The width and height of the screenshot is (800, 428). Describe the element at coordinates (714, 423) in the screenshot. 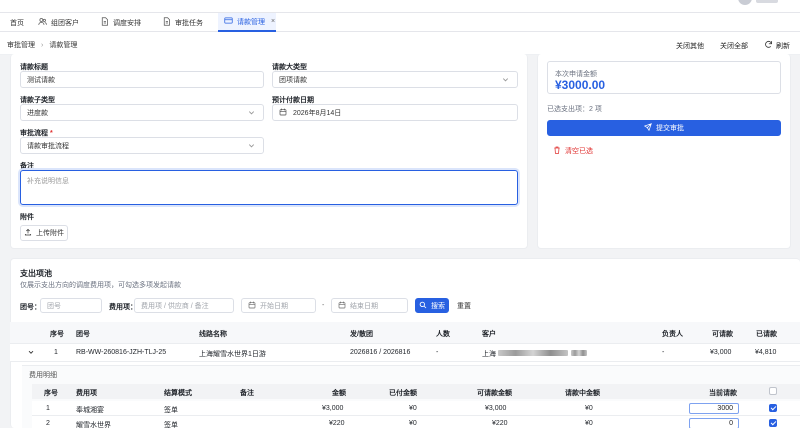

I see `current-request-input: 0` at that location.